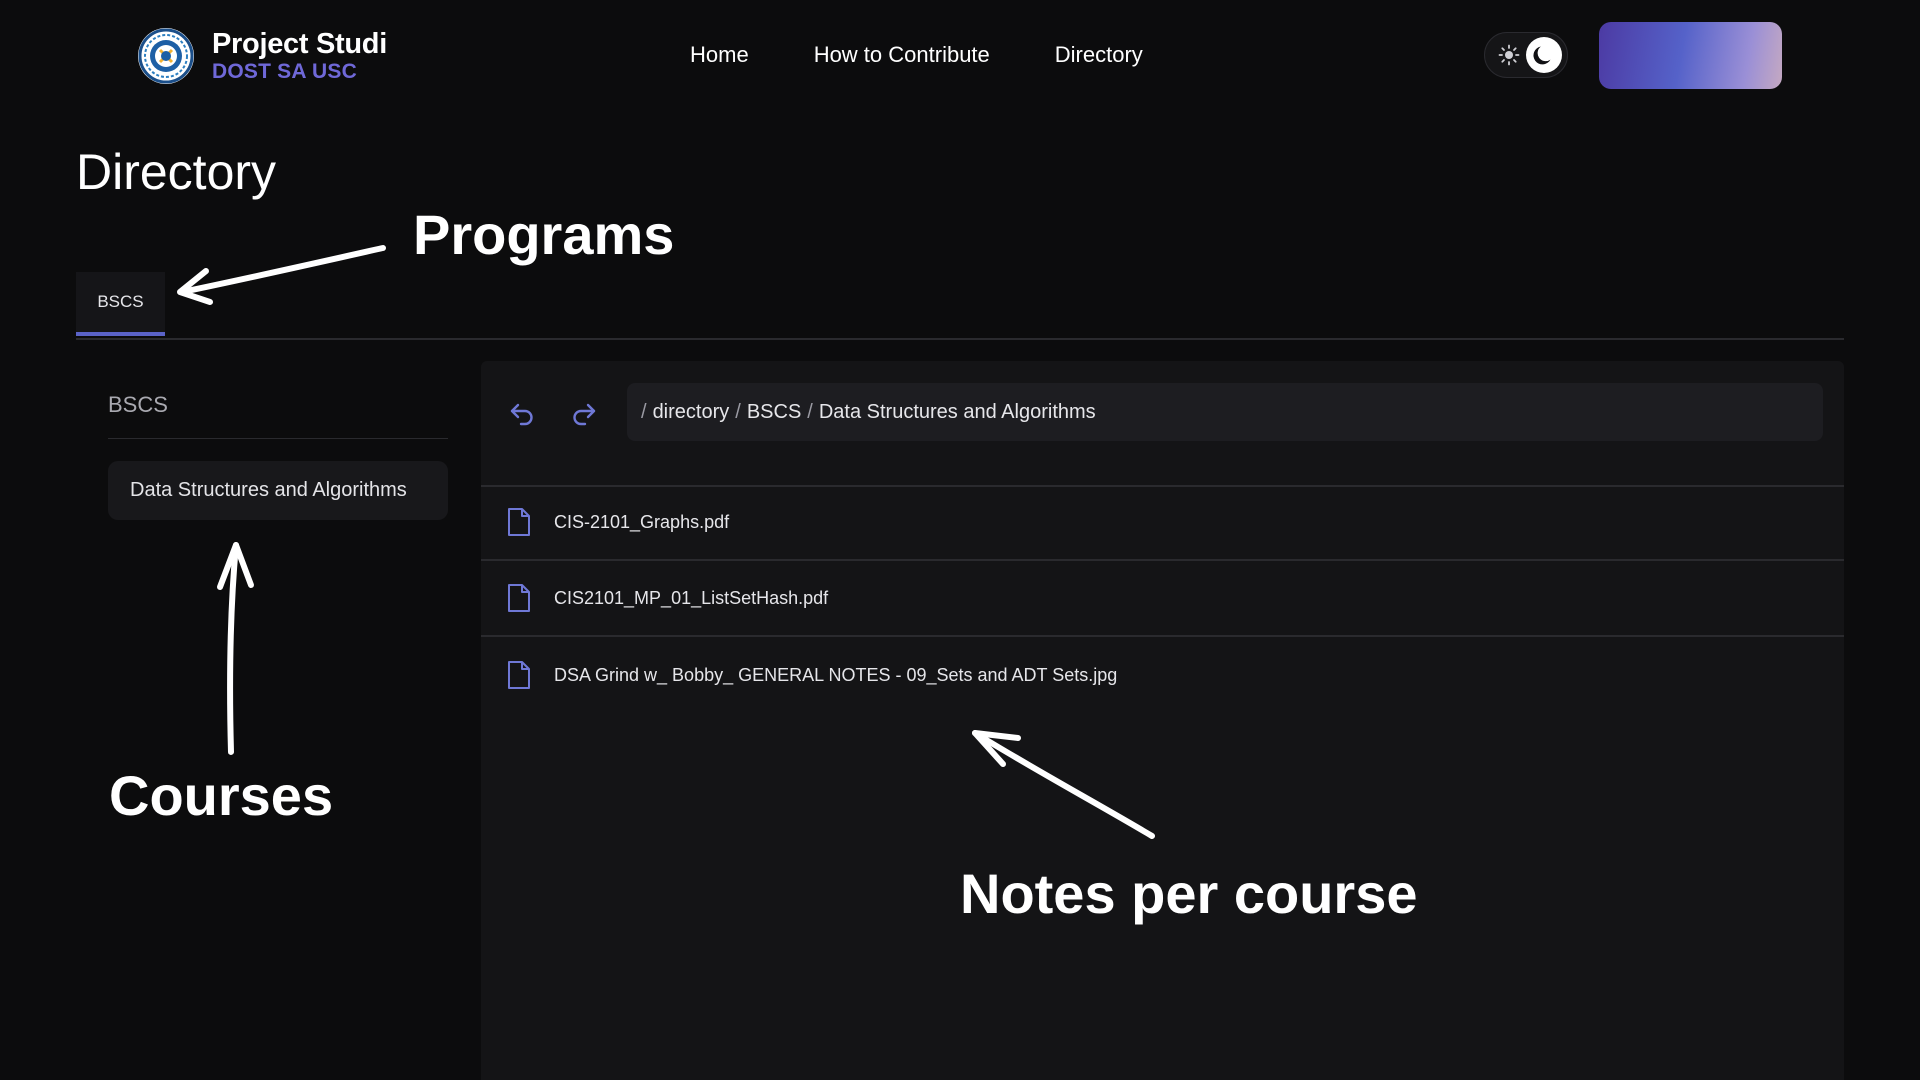 This screenshot has height=1080, width=1920. I want to click on sun-icon, so click(1509, 55).